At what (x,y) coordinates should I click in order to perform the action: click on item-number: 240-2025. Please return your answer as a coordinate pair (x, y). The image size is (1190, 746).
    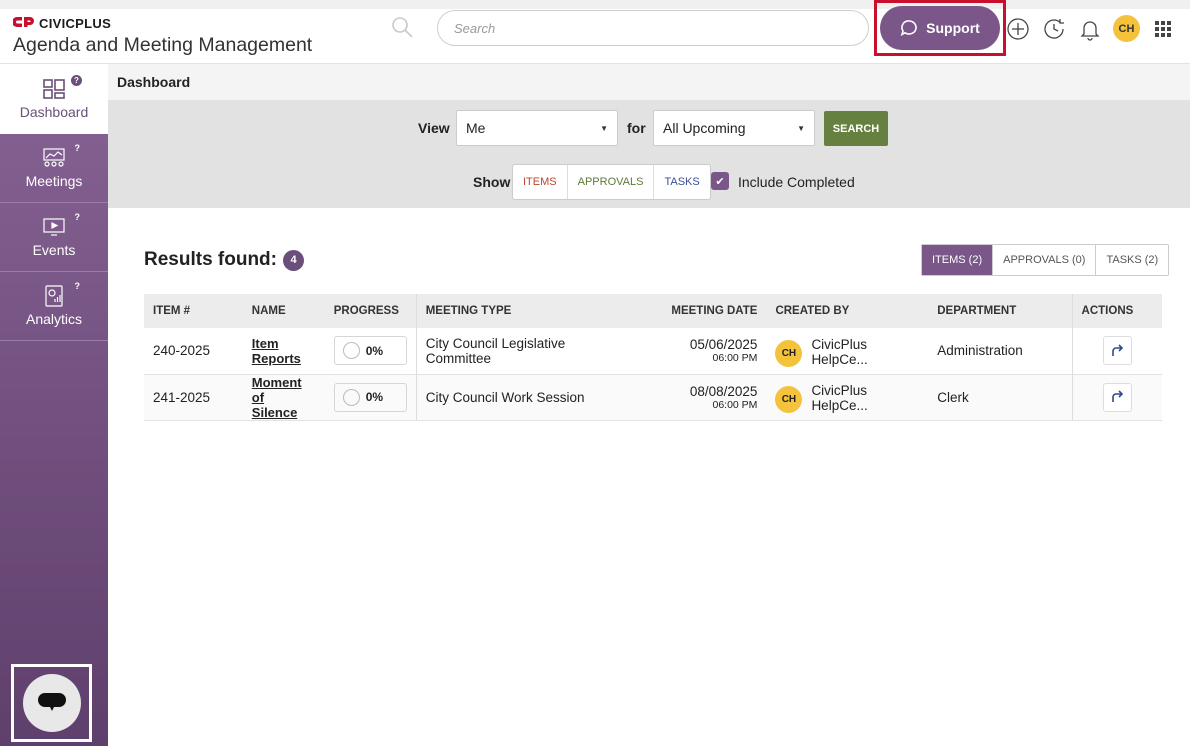
    Looking at the image, I should click on (193, 351).